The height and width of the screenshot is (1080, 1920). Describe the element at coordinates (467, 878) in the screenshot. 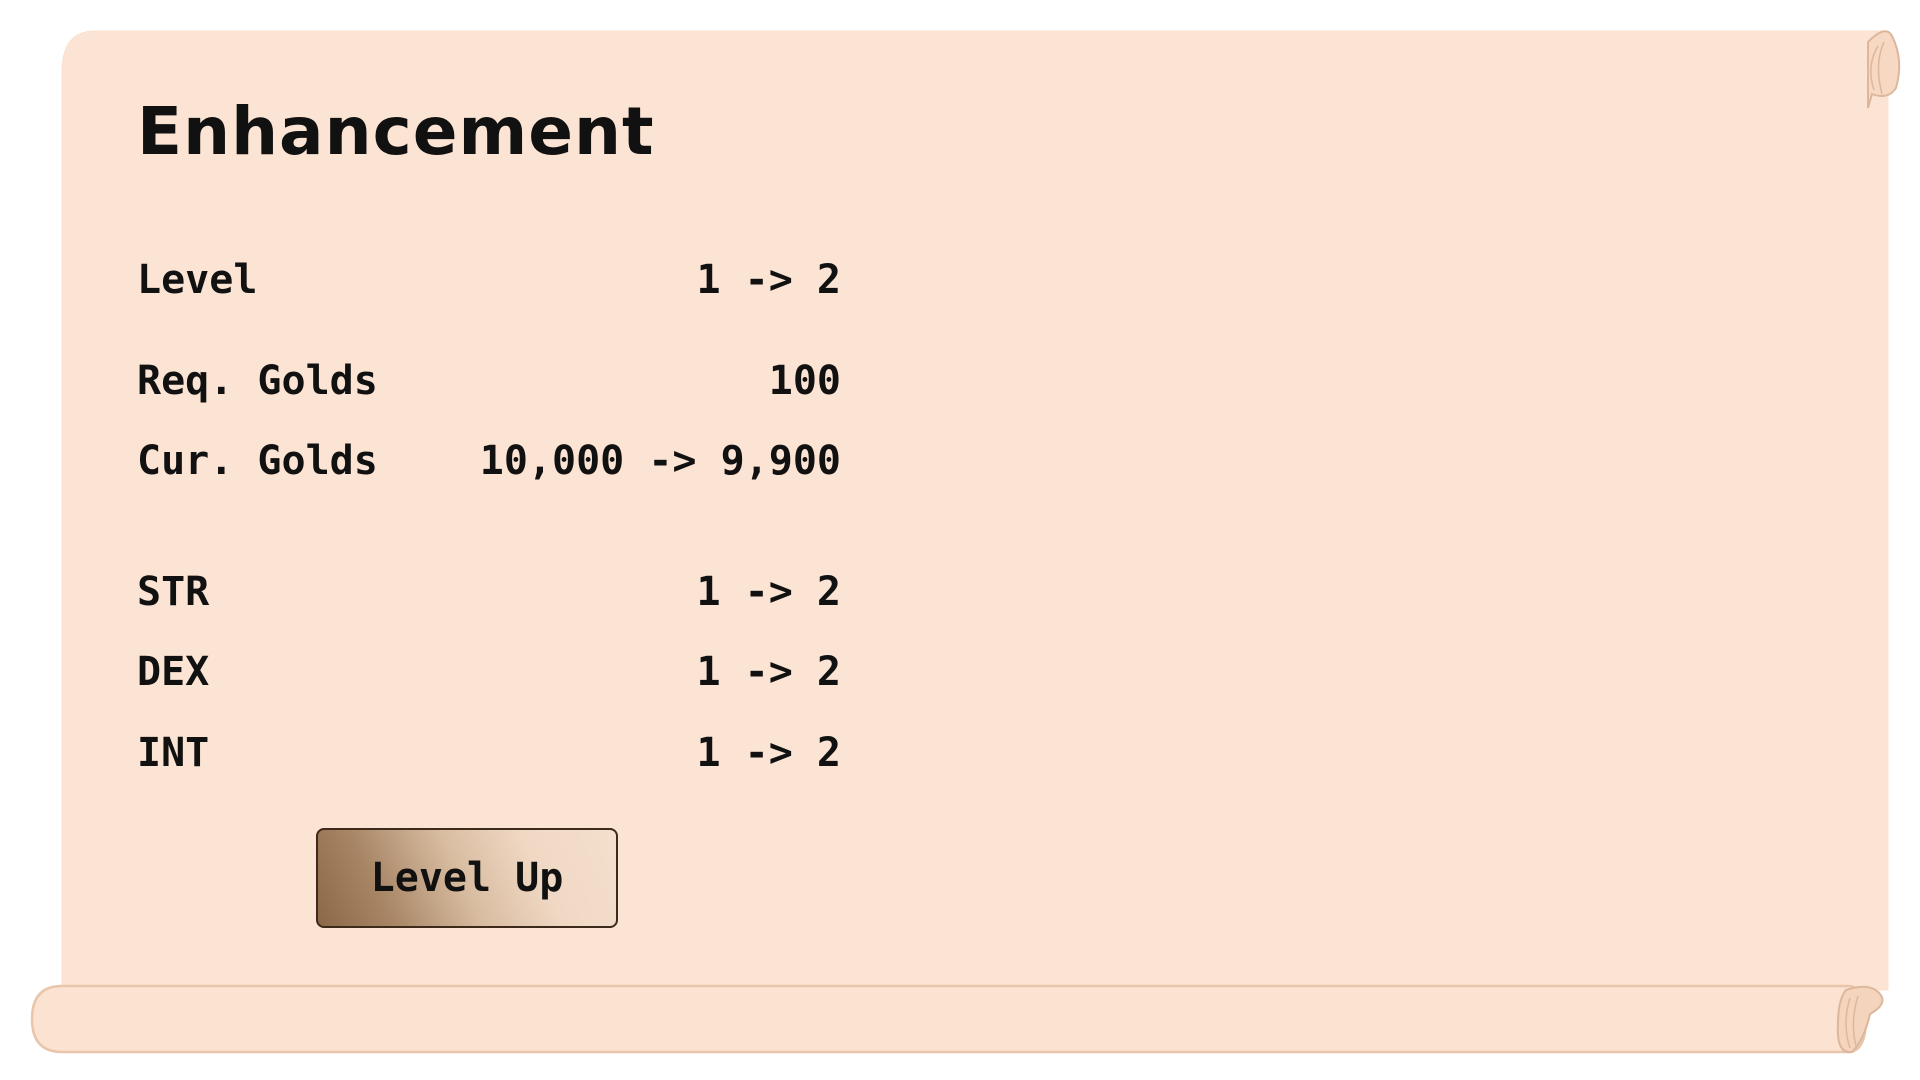

I see `level-up-button: Level Up` at that location.